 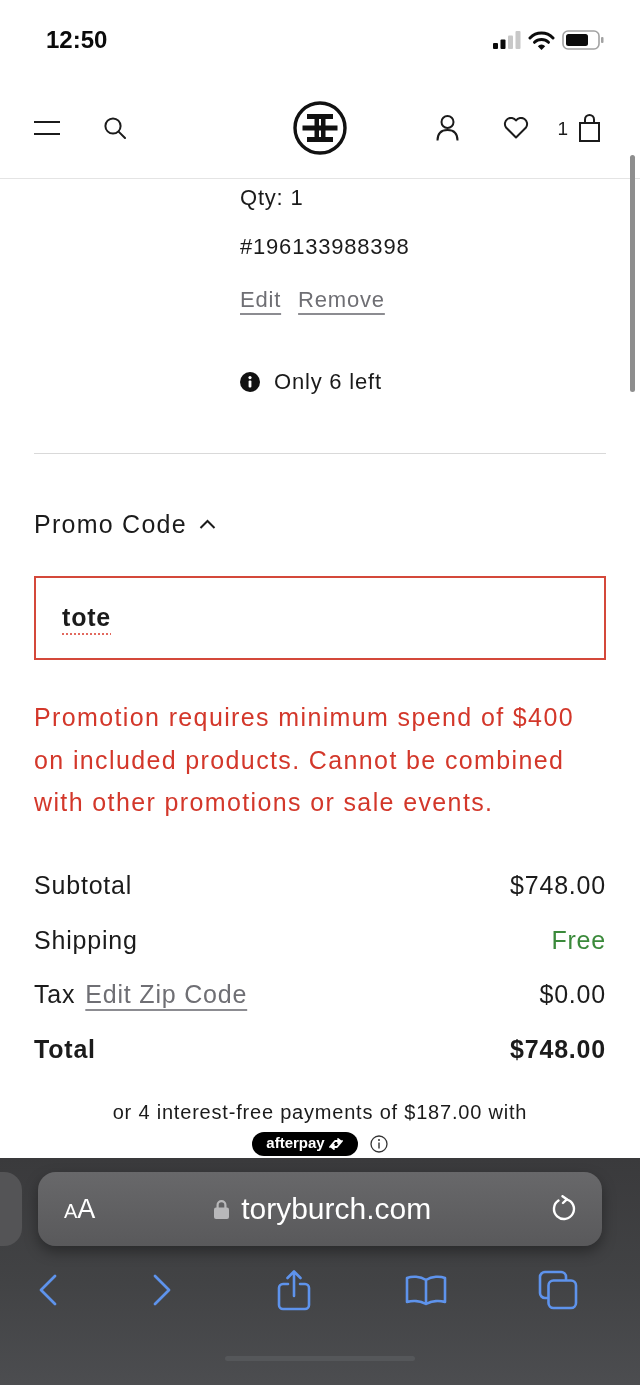 What do you see at coordinates (578, 940) in the screenshot?
I see `summary-value: Free` at bounding box center [578, 940].